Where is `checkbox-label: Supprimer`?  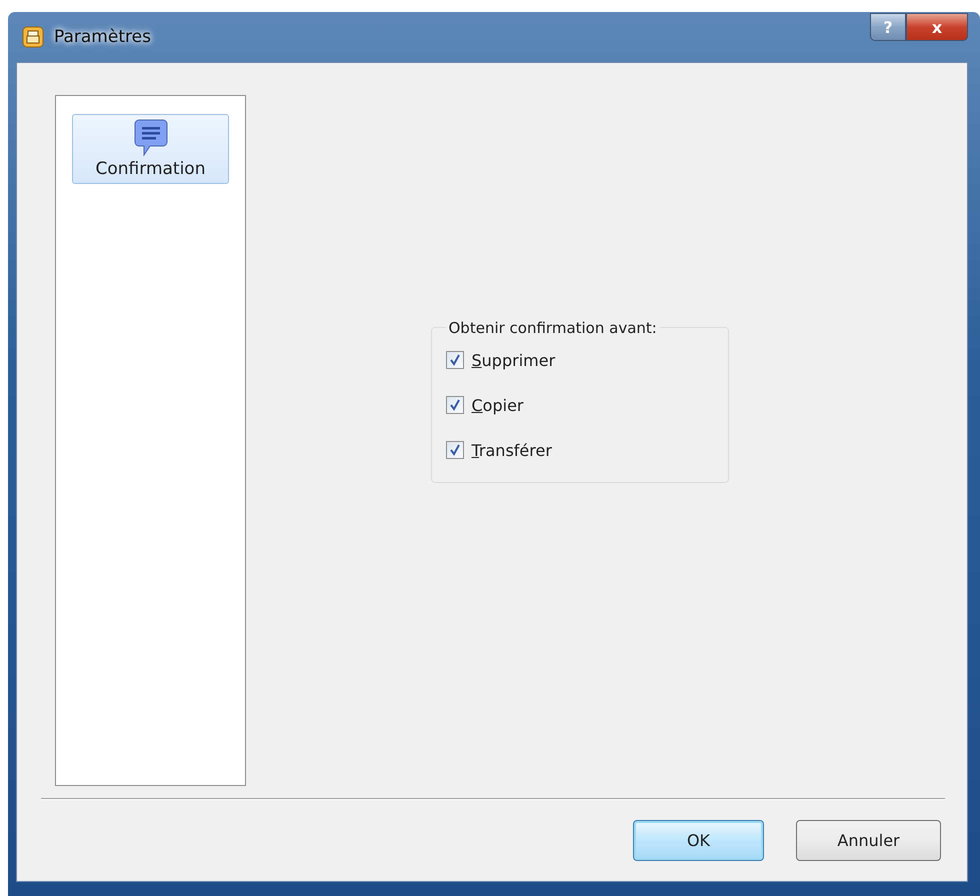
checkbox-label: Supprimer is located at coordinates (514, 360).